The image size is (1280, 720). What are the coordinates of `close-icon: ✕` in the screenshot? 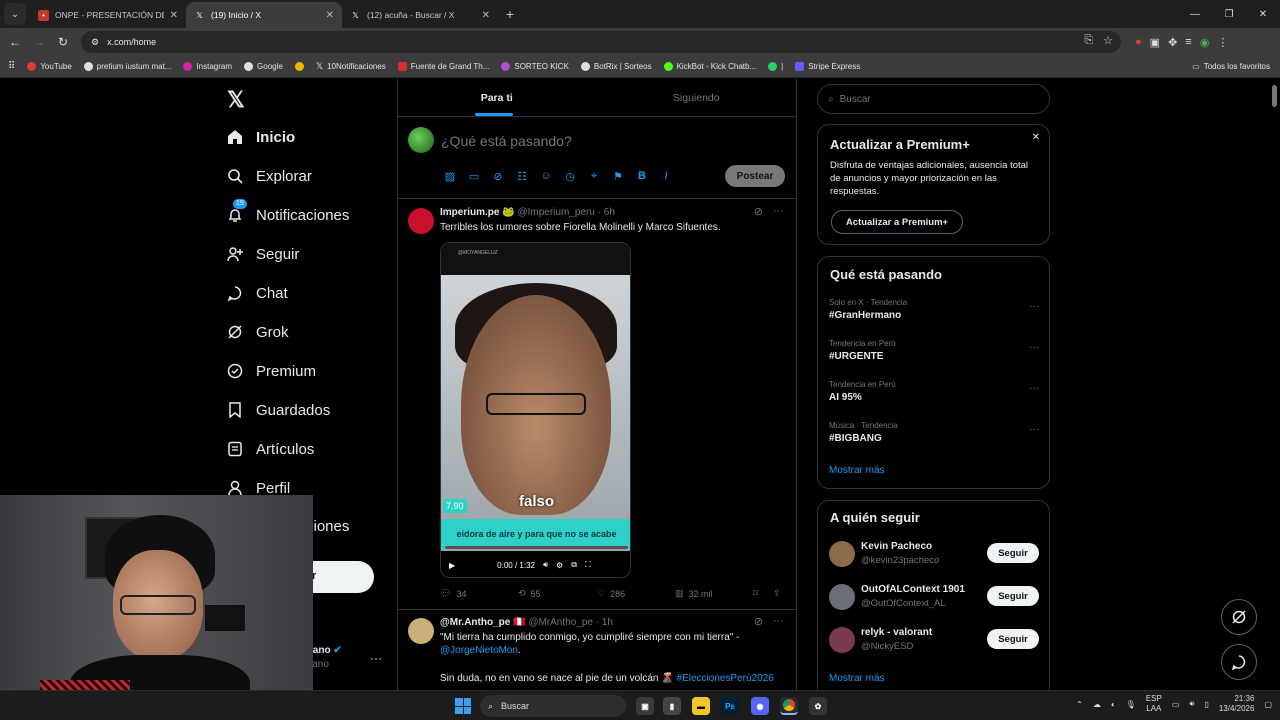 It's located at (1036, 137).